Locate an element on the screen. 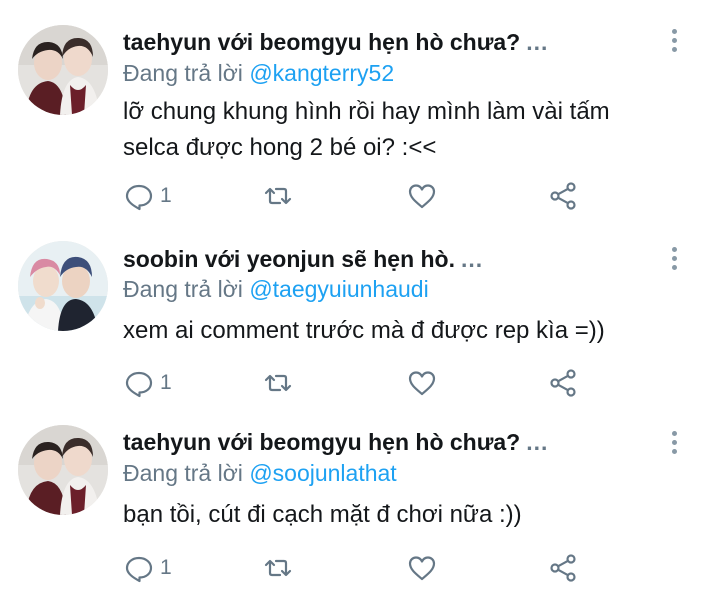 The image size is (720, 596). tweet-text-line: selca được hong 2 bé oi? :<< is located at coordinates (280, 147).